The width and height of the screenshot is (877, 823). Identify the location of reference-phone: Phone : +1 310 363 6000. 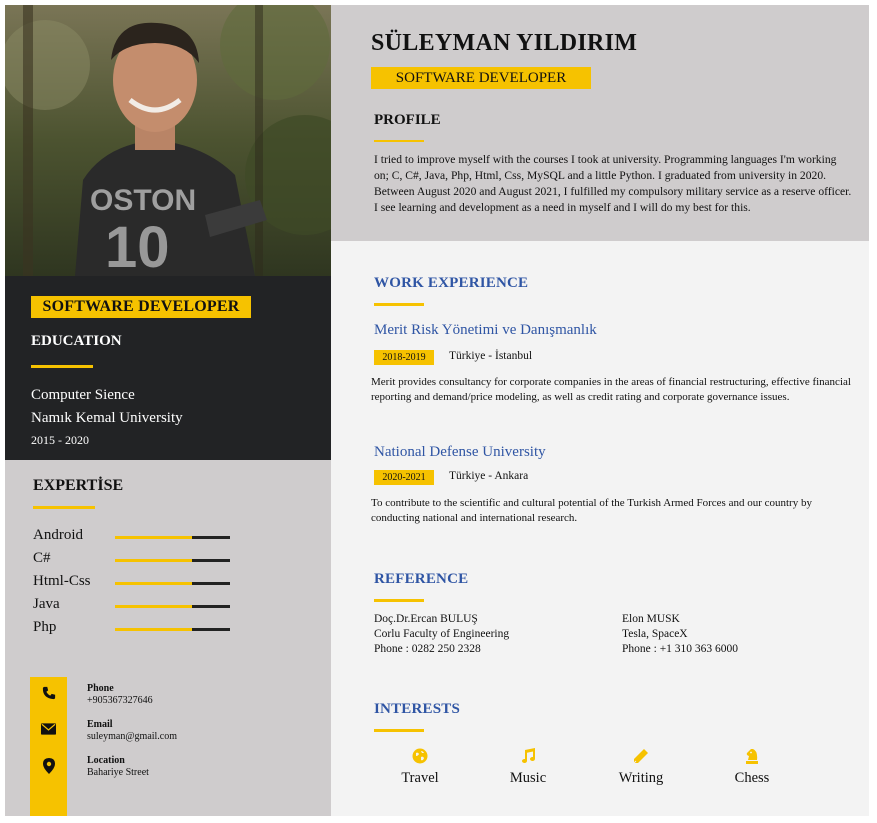
(680, 649).